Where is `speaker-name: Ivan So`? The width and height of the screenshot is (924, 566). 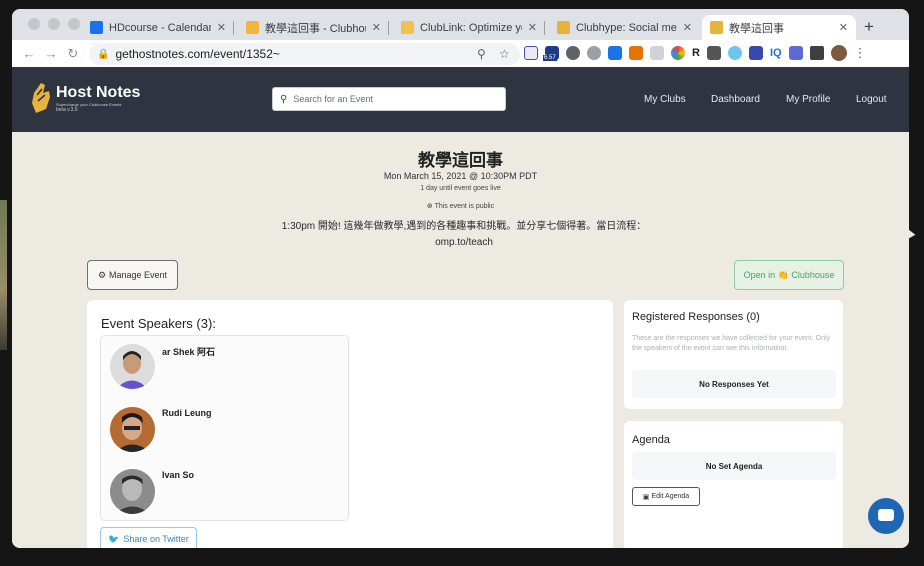
speaker-name: Ivan So is located at coordinates (178, 475).